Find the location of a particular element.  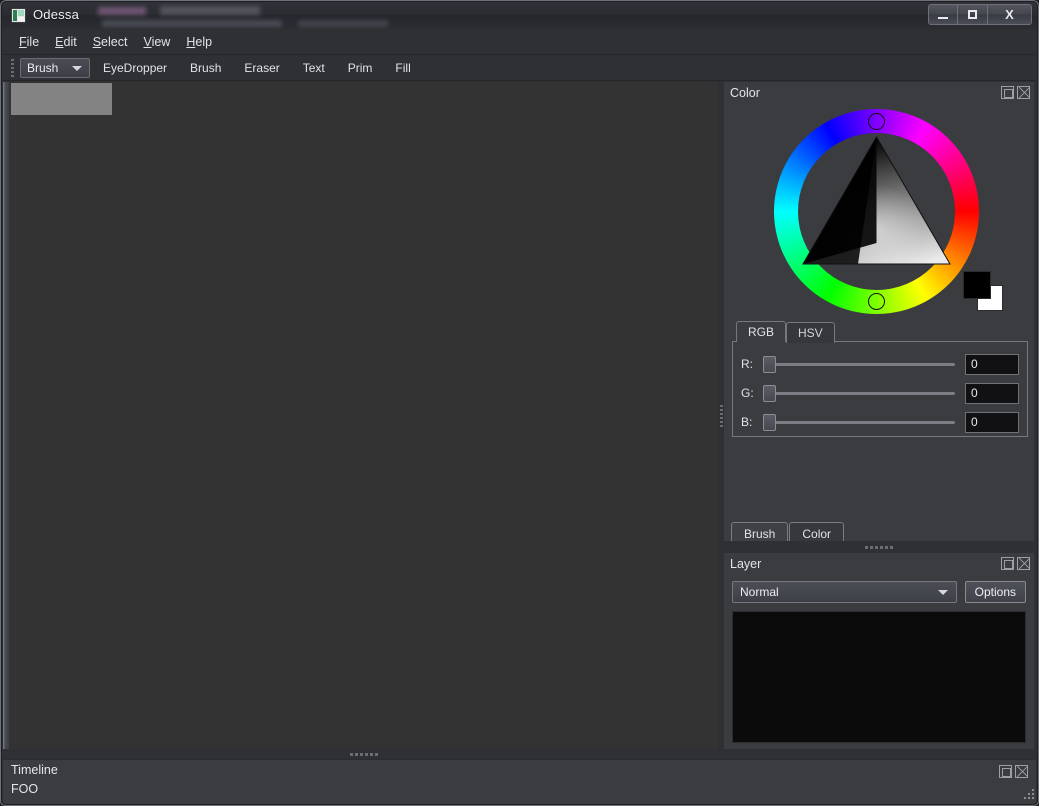

timeline-panel: Timeline FOO is located at coordinates (519, 781).